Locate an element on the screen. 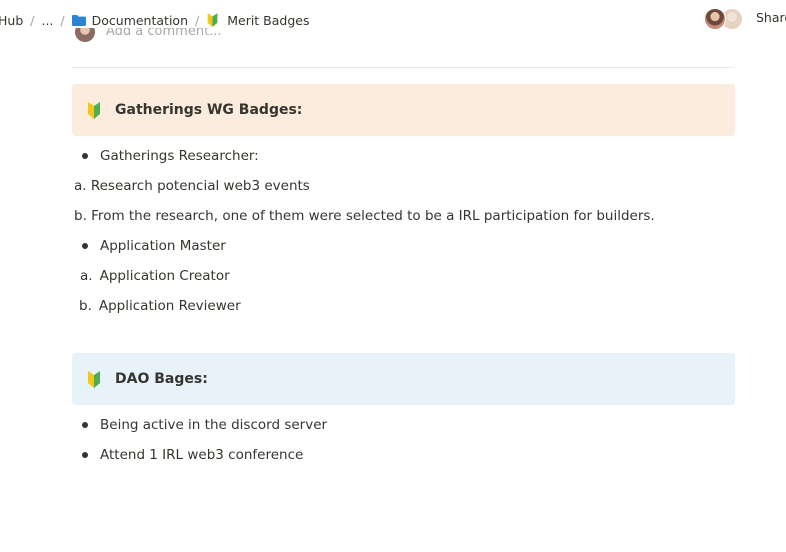 The image size is (786, 552). breadcrumb: Hub / ... / Documentation / Merit Badges is located at coordinates (155, 20).